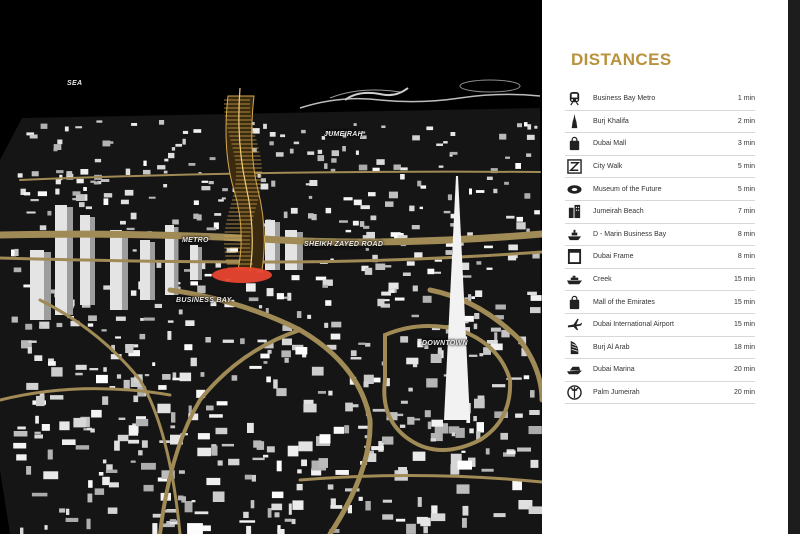  Describe the element at coordinates (633, 325) in the screenshot. I see `distance-place-name: Dubai International Airport` at that location.